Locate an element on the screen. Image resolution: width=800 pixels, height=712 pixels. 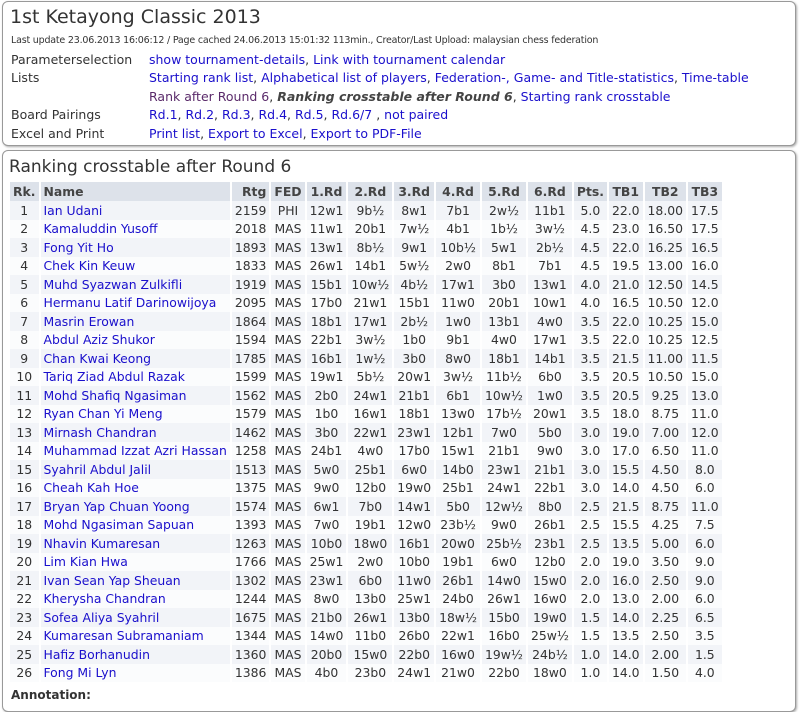
link-alphabetical-list-of-players: Alphabetical list of players is located at coordinates (344, 77).